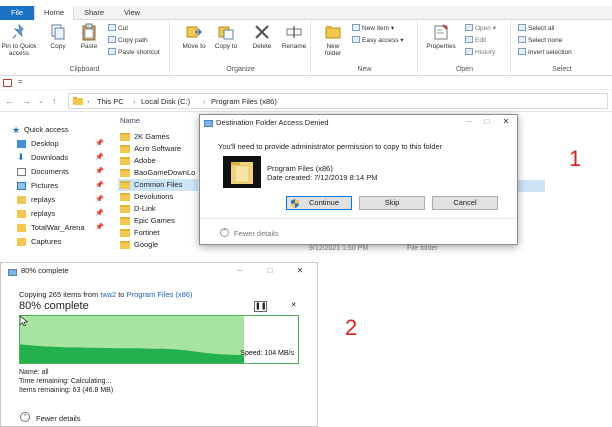  What do you see at coordinates (260, 306) in the screenshot?
I see `pause-icon: ❚❚` at bounding box center [260, 306].